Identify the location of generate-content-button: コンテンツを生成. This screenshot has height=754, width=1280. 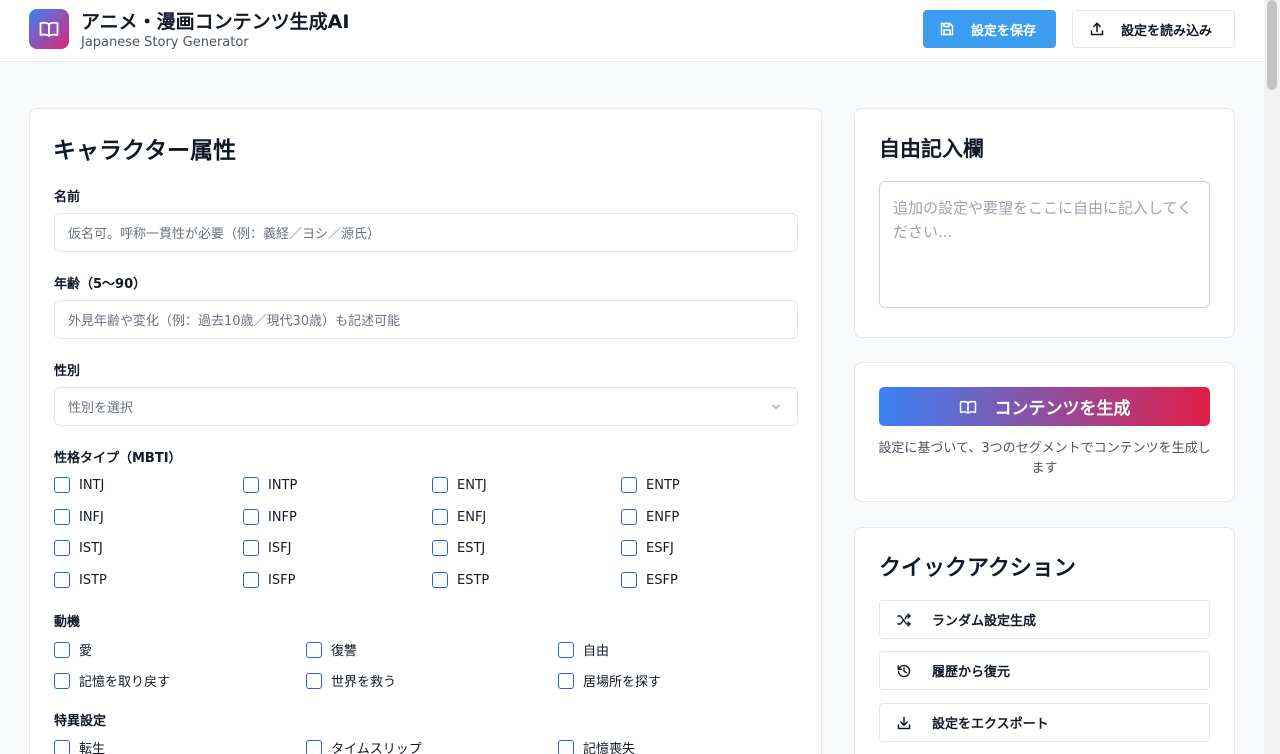
(1044, 406).